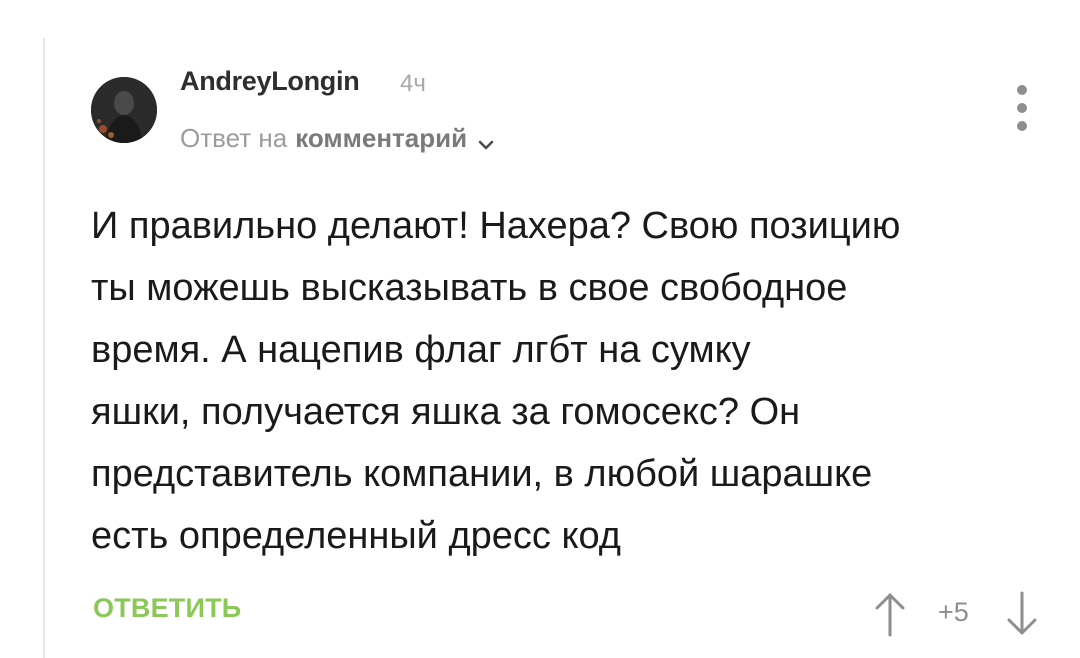 Image resolution: width=1080 pixels, height=658 pixels. What do you see at coordinates (486, 139) in the screenshot?
I see `chevron-down-icon` at bounding box center [486, 139].